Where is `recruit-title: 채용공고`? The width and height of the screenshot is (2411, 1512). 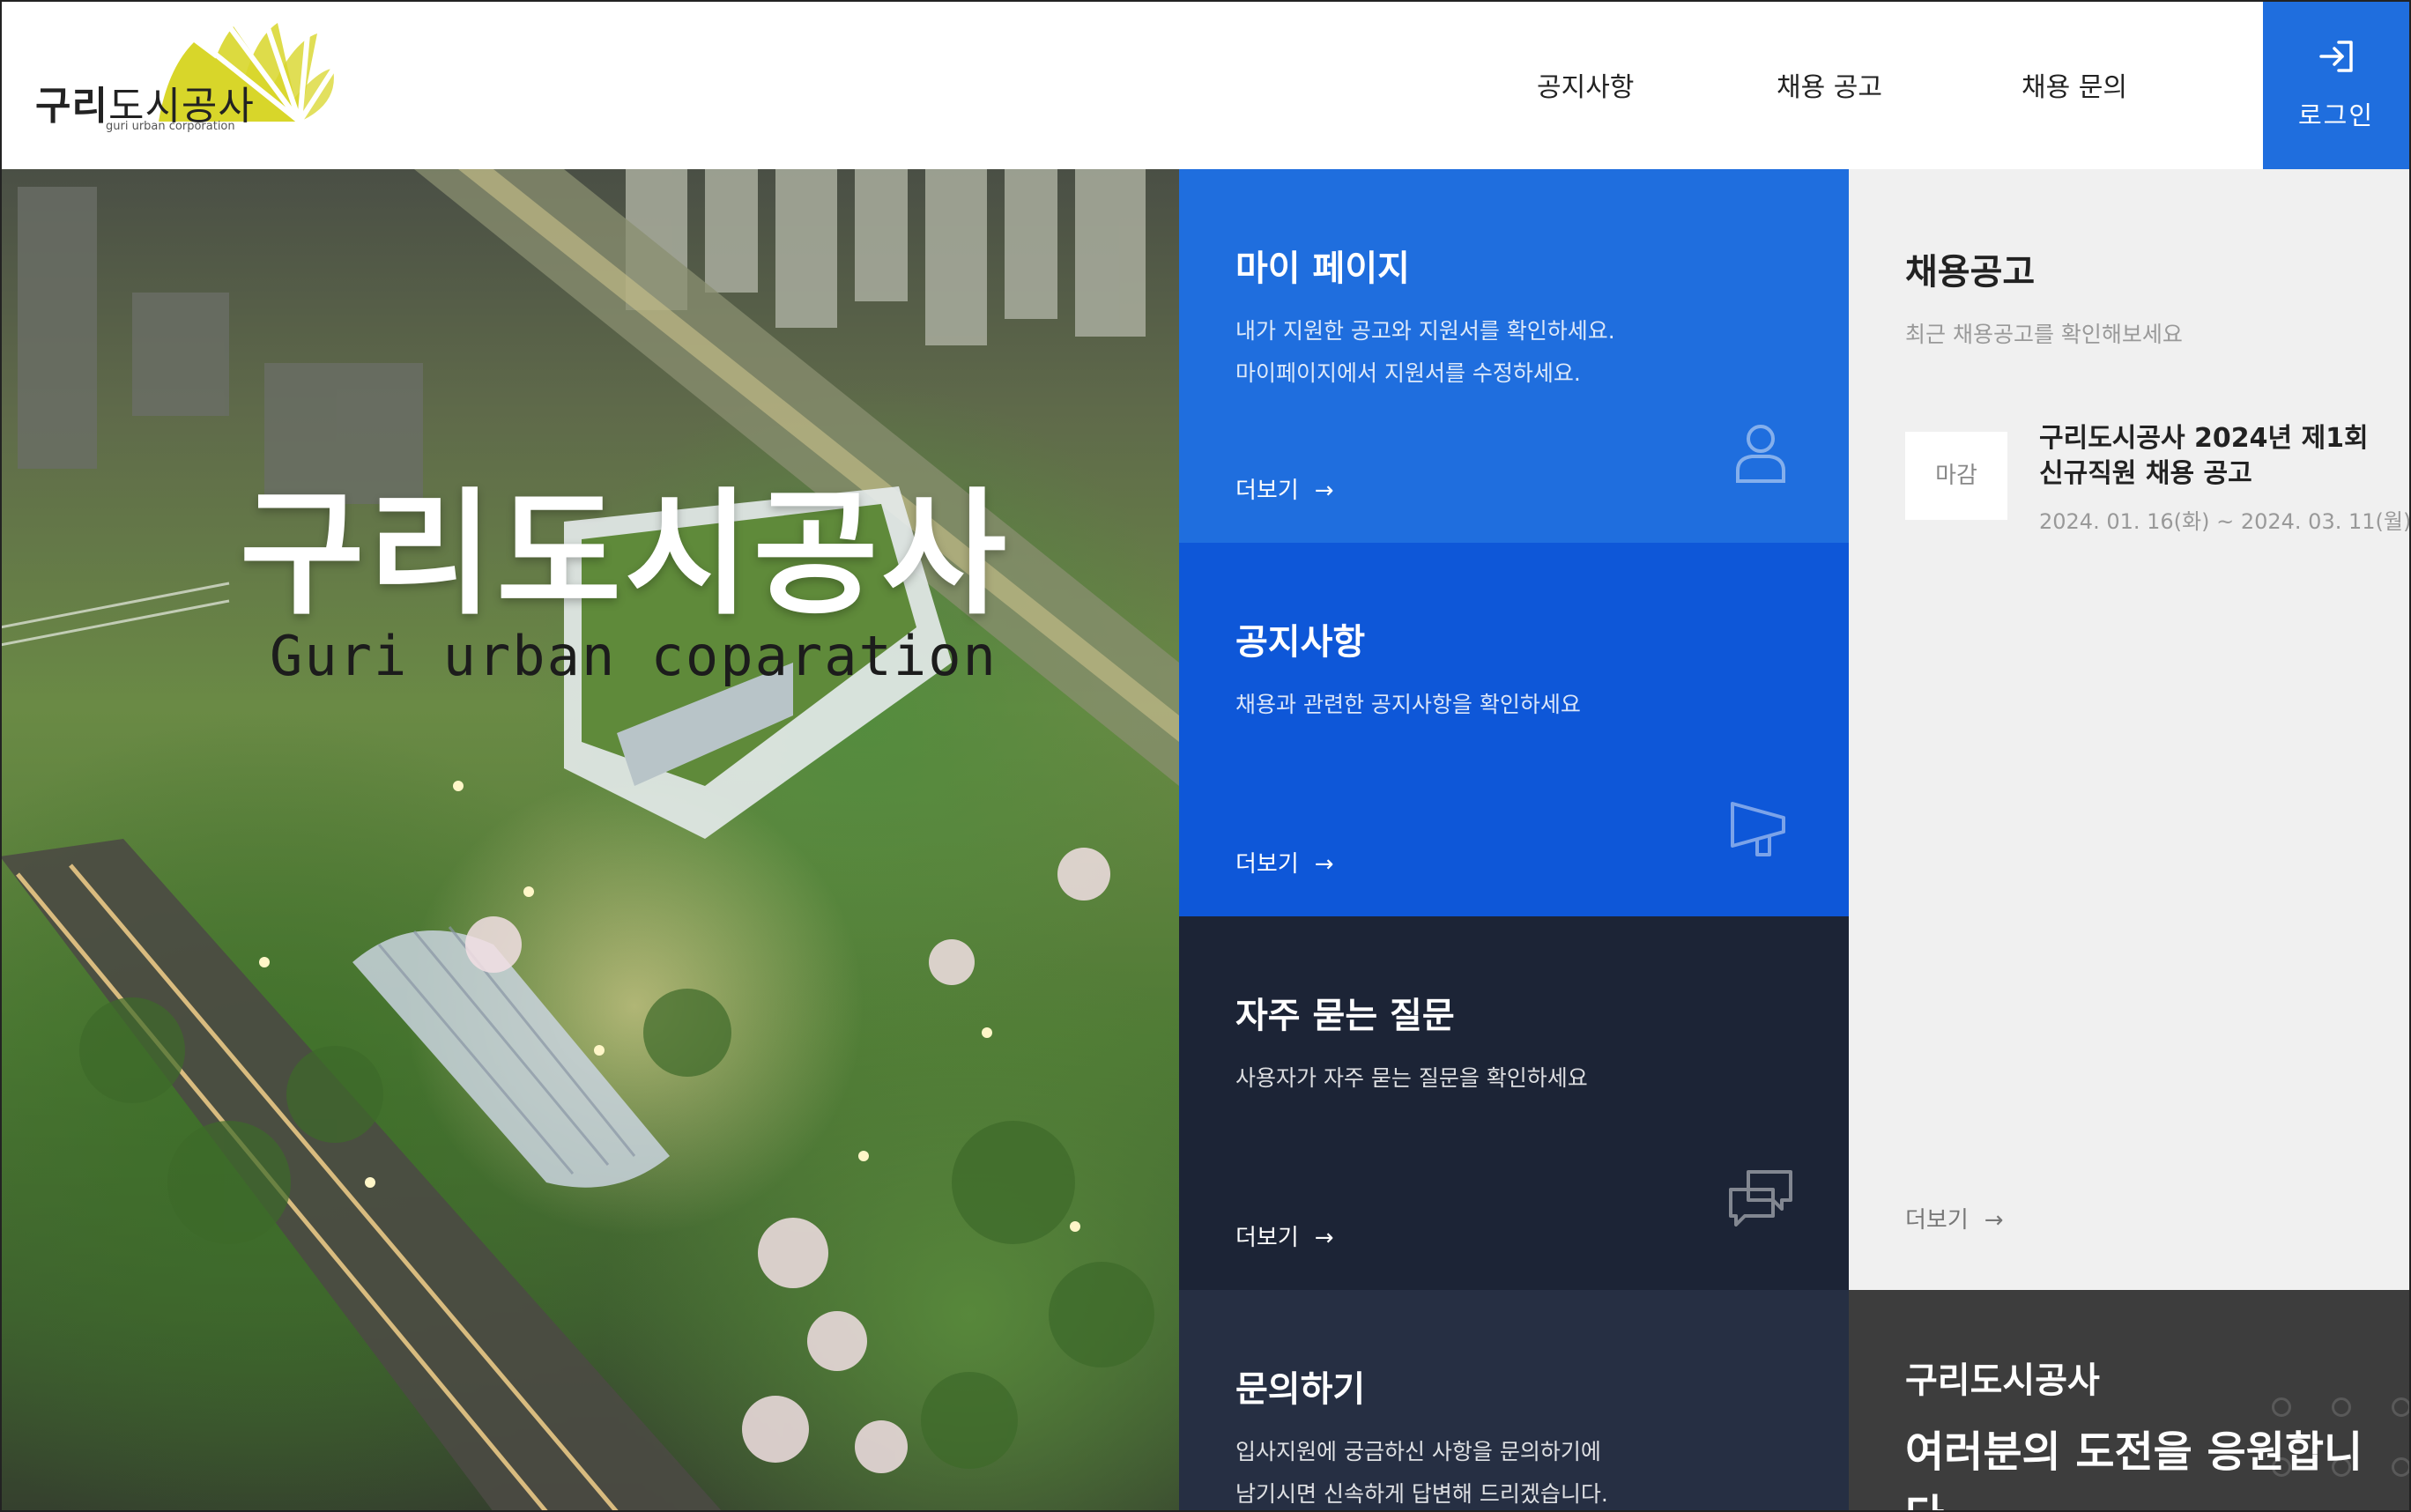
recruit-title: 채용공고 is located at coordinates (1970, 272).